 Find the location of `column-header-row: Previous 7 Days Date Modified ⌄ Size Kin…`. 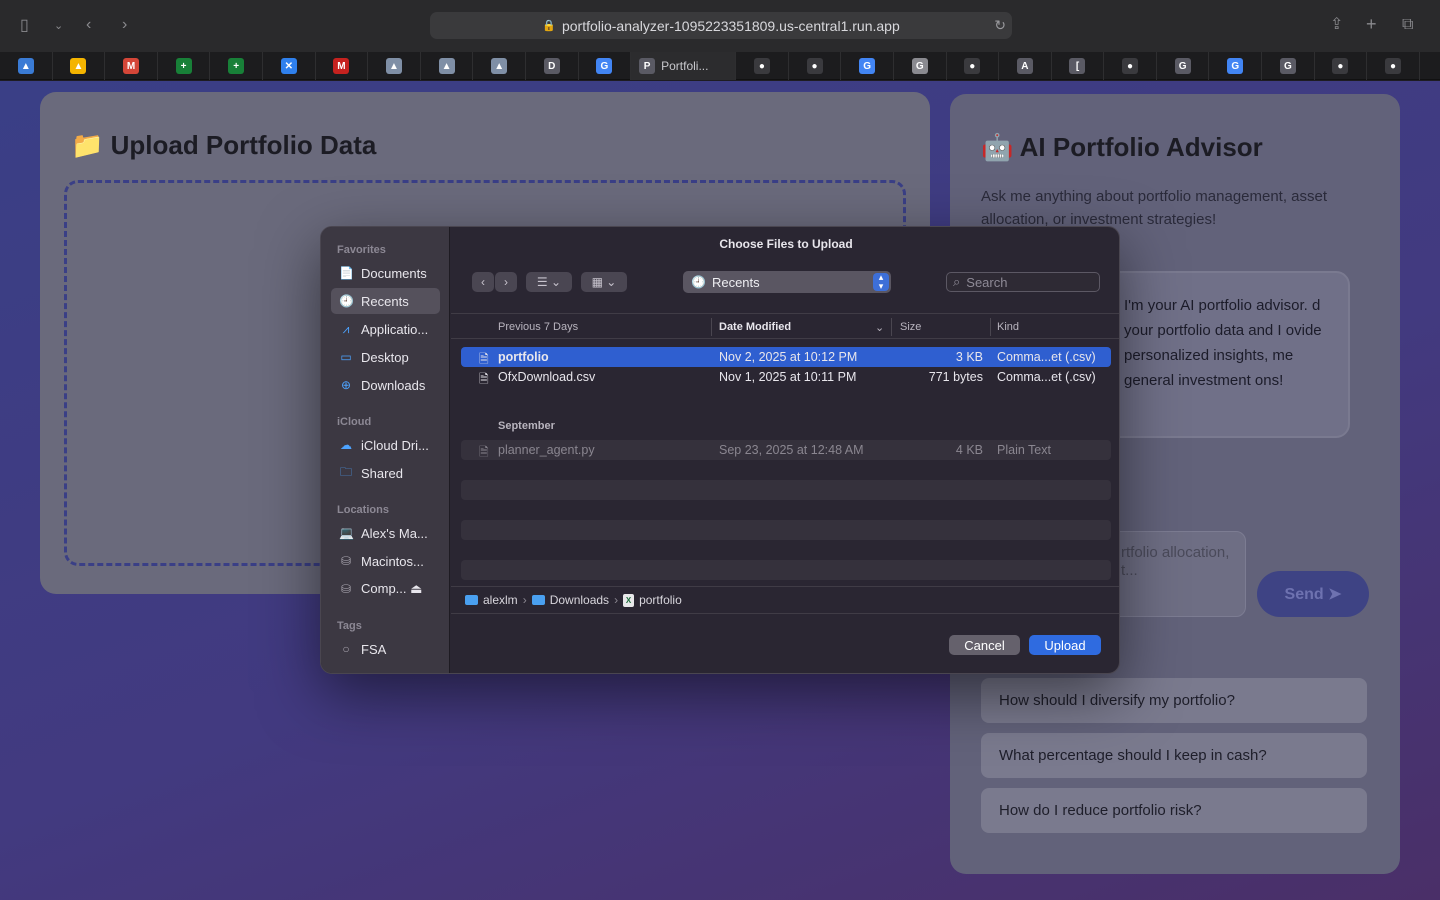

column-header-row: Previous 7 Days Date Modified ⌄ Size Kin… is located at coordinates (785, 326).